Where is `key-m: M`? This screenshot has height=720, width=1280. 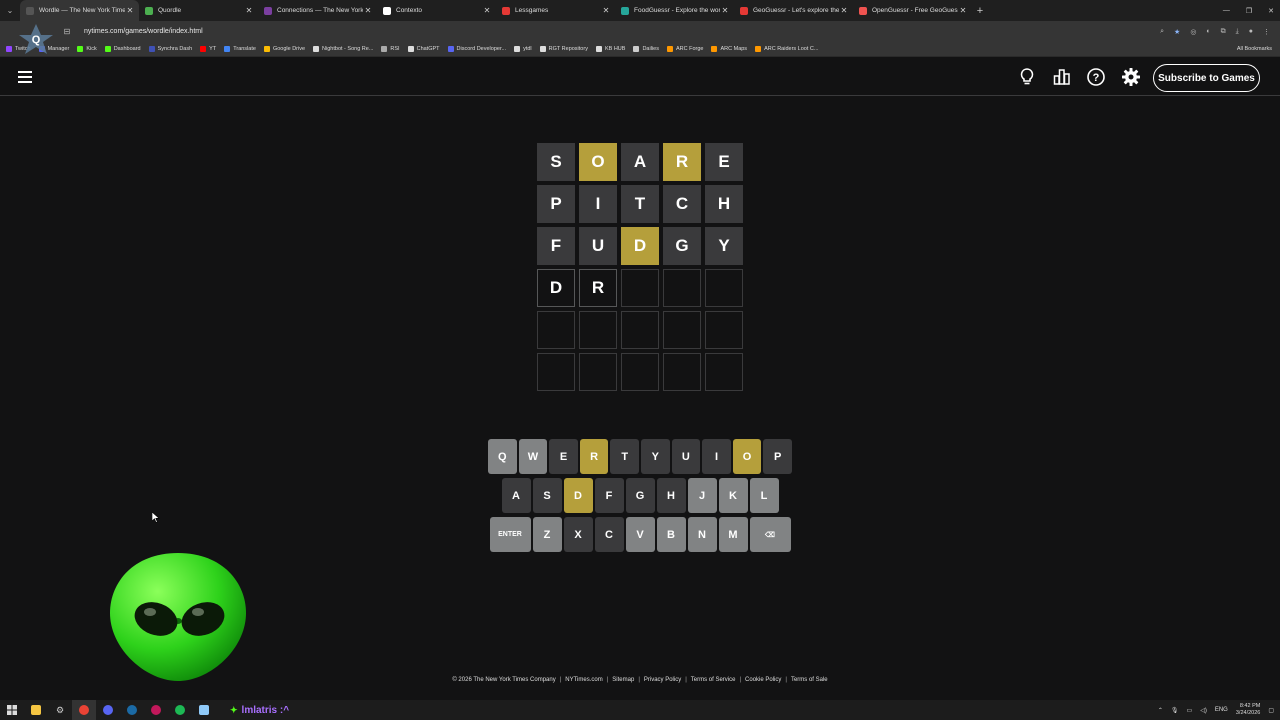 key-m: M is located at coordinates (733, 534).